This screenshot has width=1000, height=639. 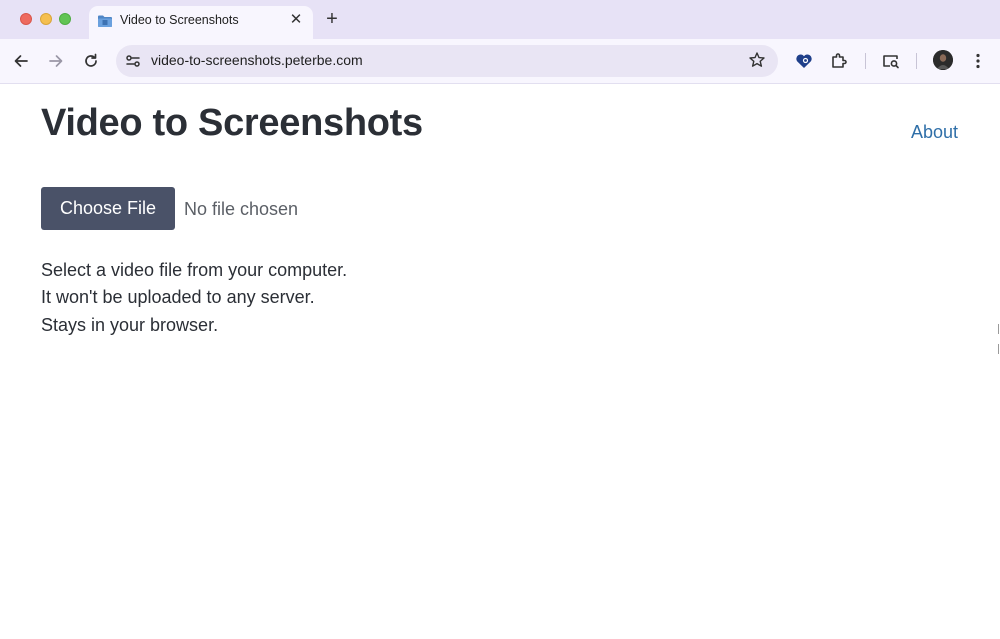 I want to click on description-line-1: Select a video file from your computer., so click(x=194, y=270).